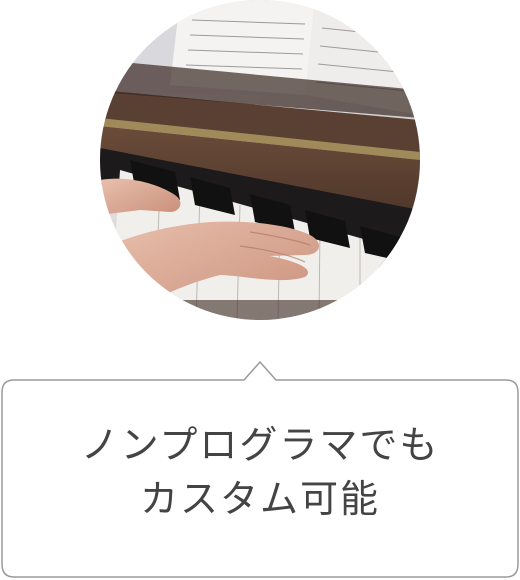 The width and height of the screenshot is (520, 580). What do you see at coordinates (260, 445) in the screenshot?
I see `caption-line-1: ノンプログラマでも` at bounding box center [260, 445].